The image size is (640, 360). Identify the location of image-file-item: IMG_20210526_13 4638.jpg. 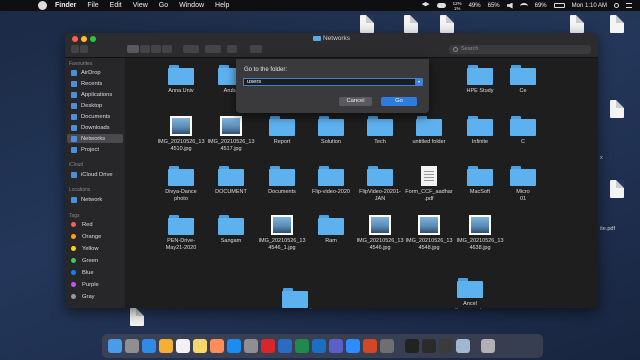
(480, 233).